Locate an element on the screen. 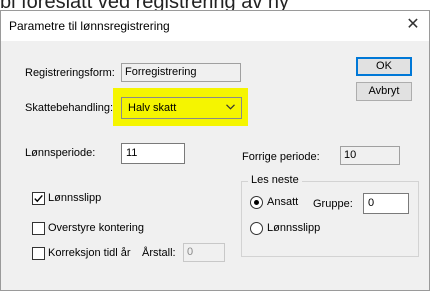 The height and width of the screenshot is (291, 430). forrige-periode-field: 10 is located at coordinates (370, 155).